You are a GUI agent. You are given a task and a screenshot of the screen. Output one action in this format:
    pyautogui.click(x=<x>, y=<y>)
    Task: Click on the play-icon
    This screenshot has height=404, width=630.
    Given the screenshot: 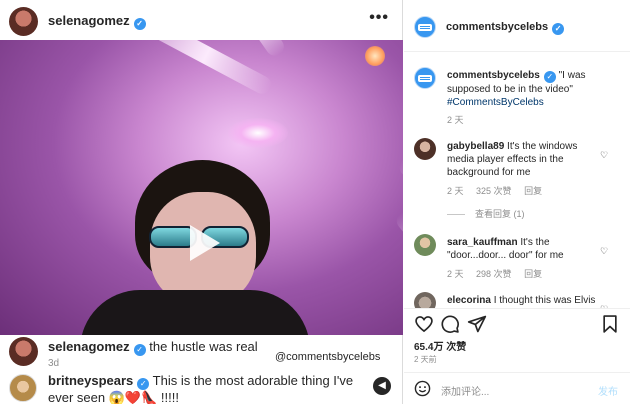 What is the action you would take?
    pyautogui.click(x=203, y=243)
    